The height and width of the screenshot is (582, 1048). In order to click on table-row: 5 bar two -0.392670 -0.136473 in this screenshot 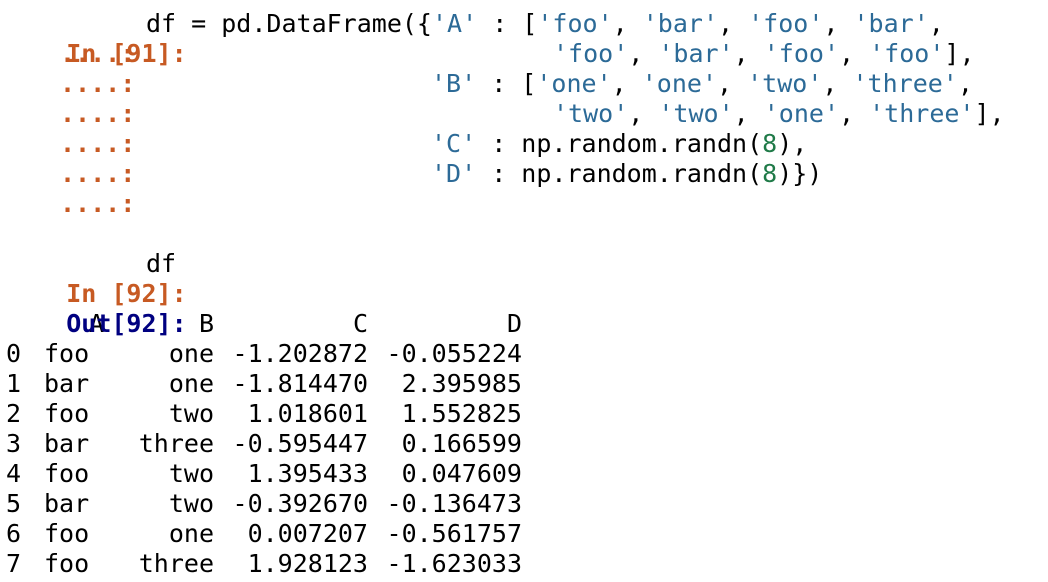, I will do `click(264, 504)`.